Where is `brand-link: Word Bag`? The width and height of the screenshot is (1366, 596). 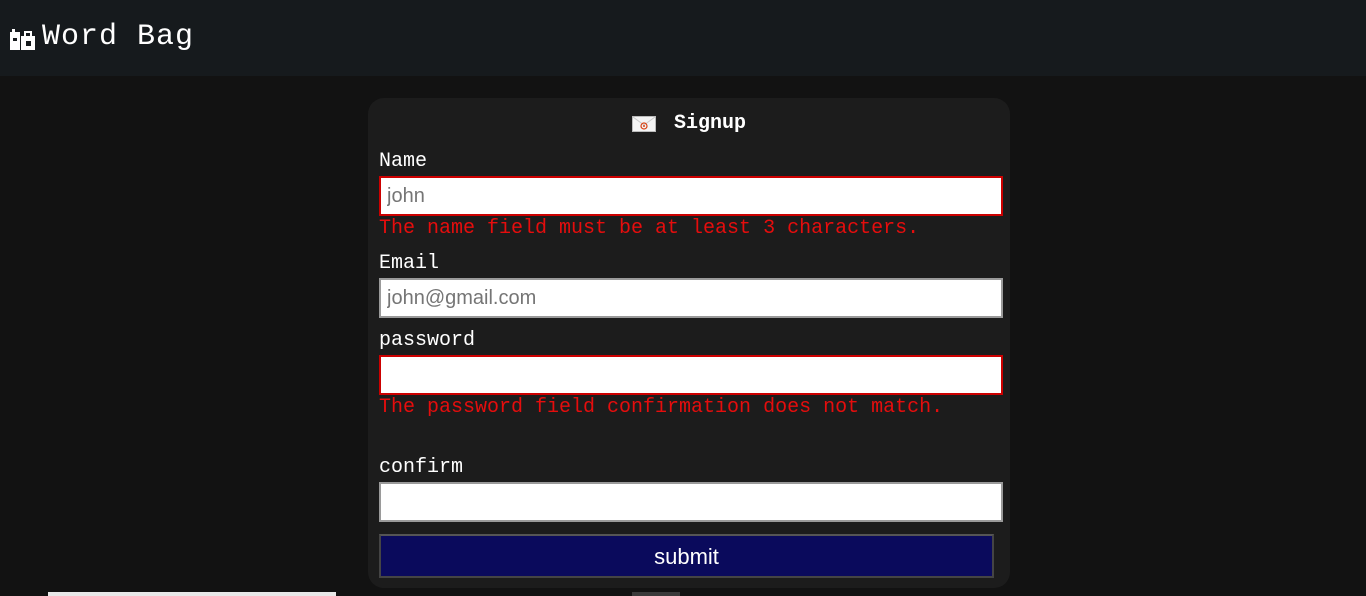
brand-link: Word Bag is located at coordinates (101, 37).